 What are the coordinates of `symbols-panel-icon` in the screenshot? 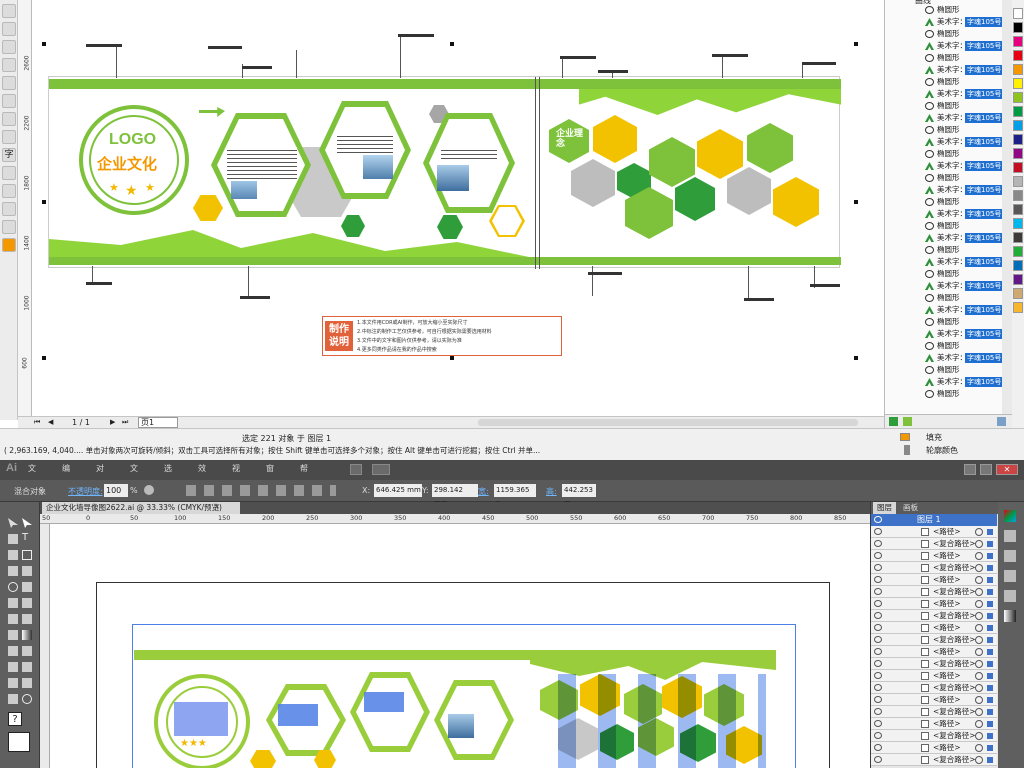 It's located at (1010, 576).